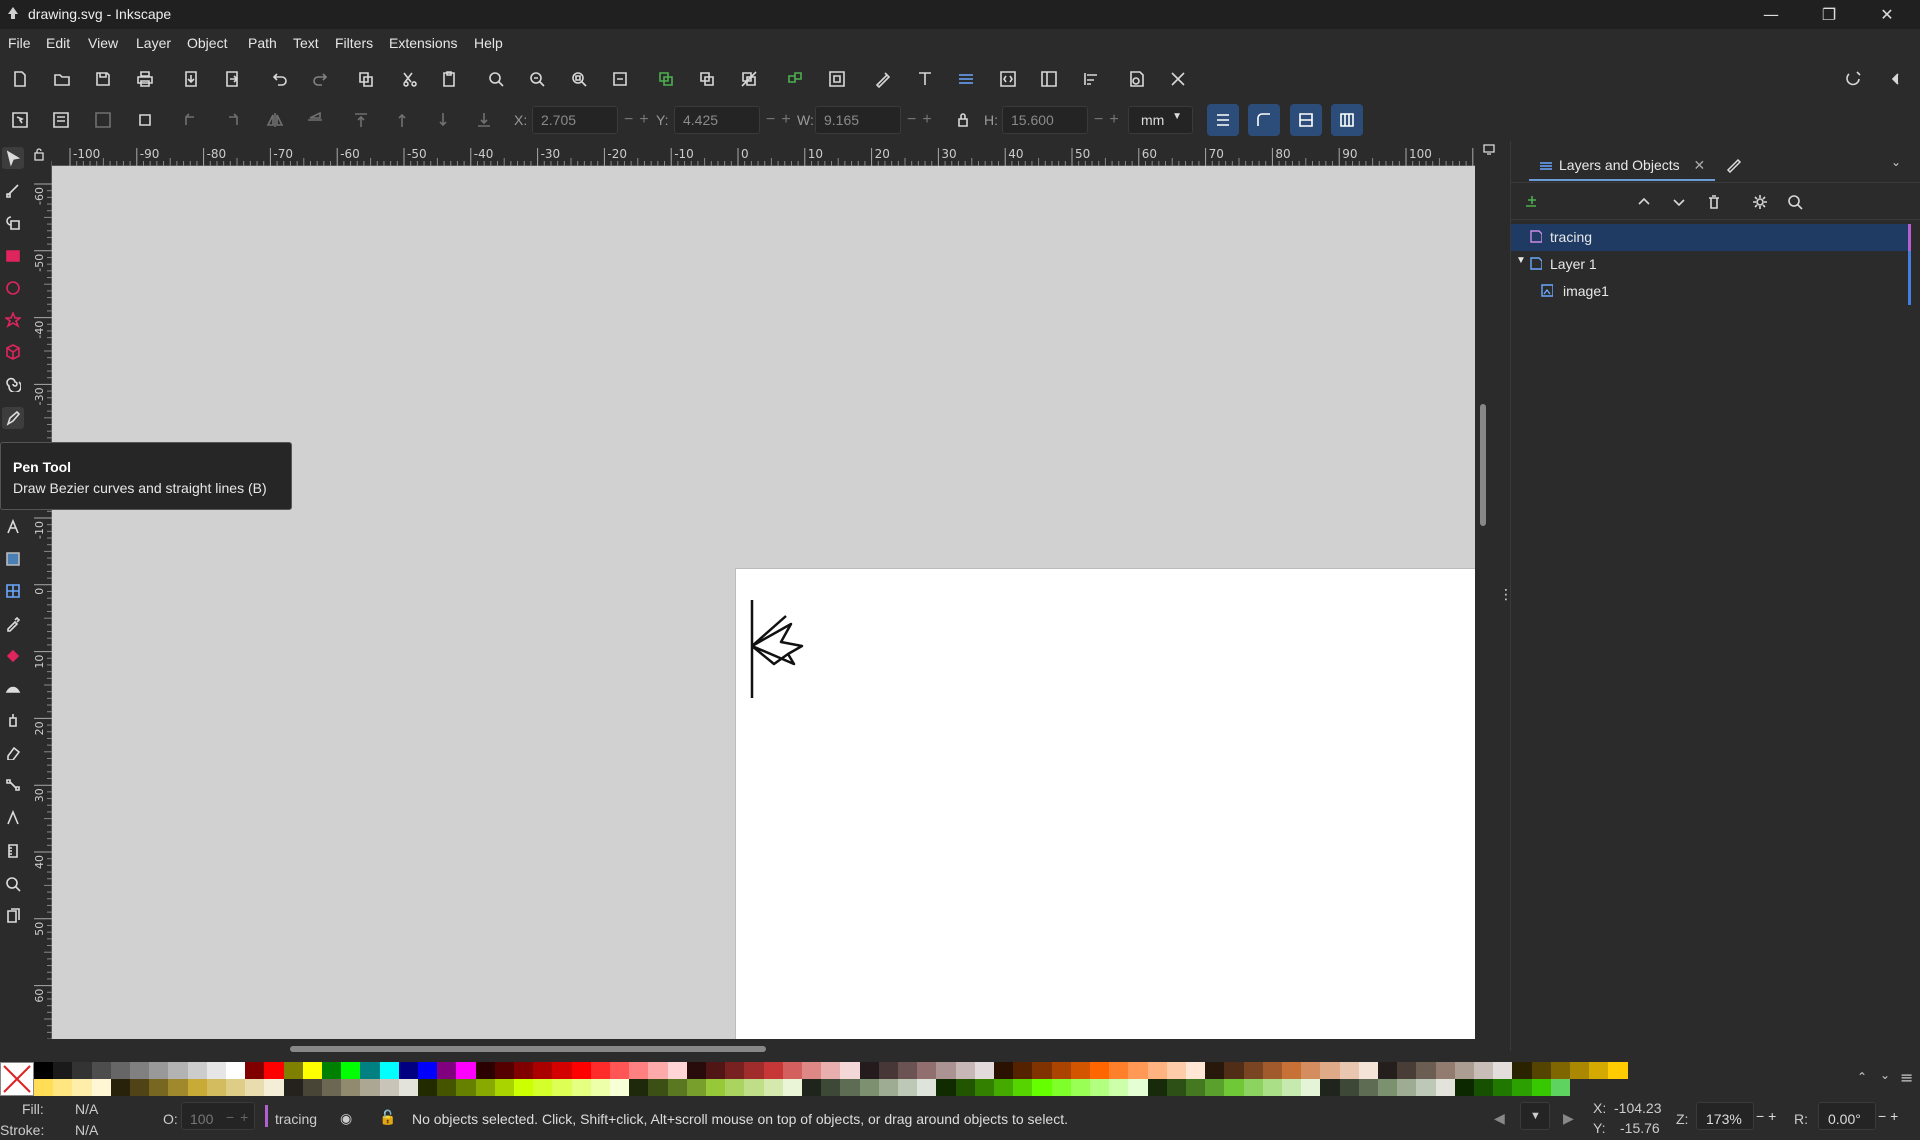  I want to click on deselect-button, so click(103, 120).